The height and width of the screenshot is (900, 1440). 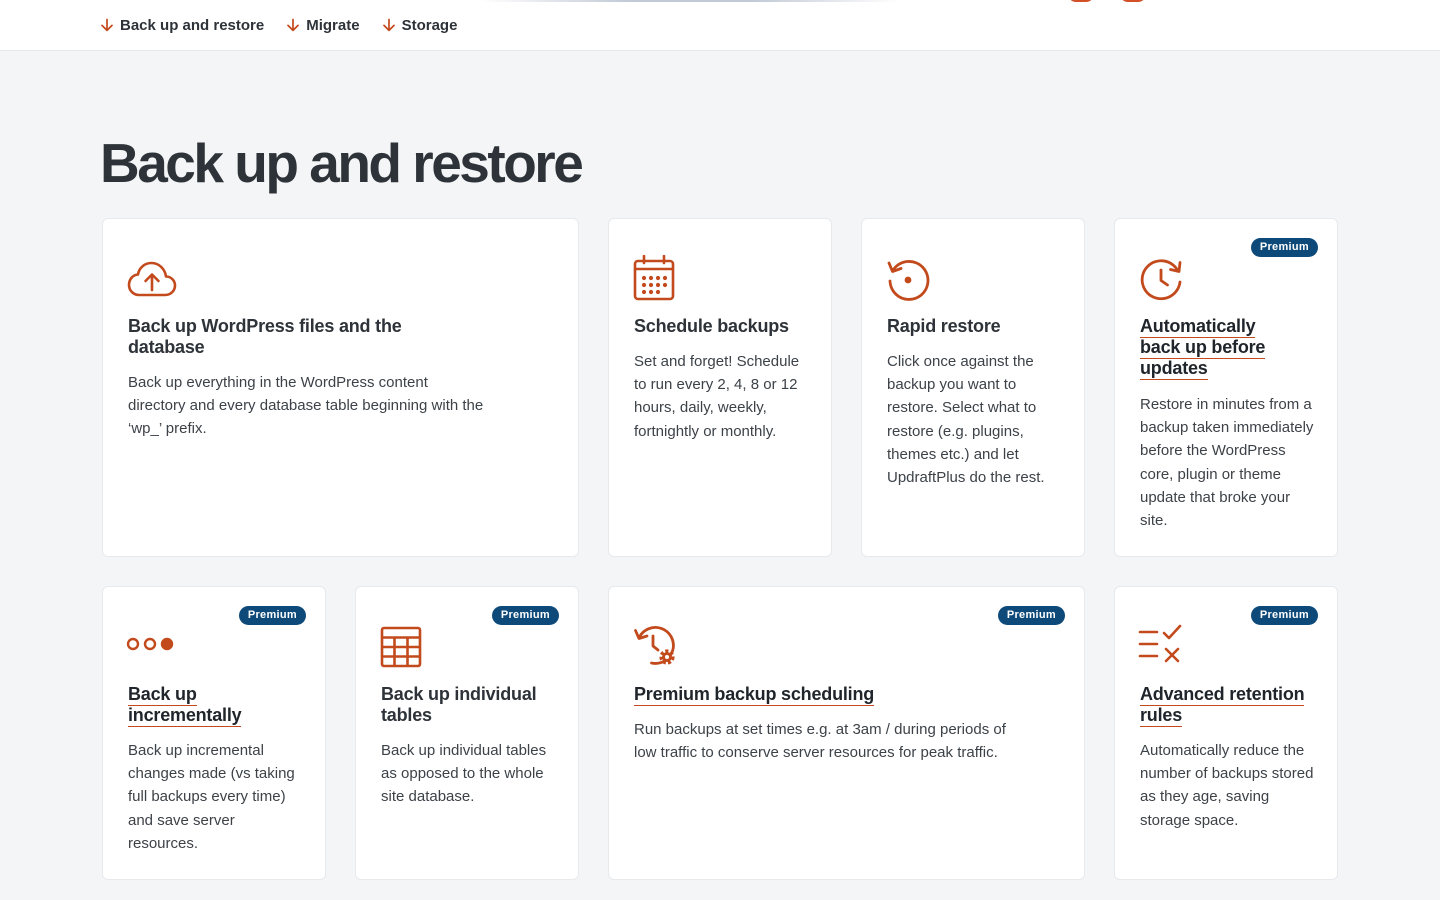 What do you see at coordinates (1164, 279) in the screenshot?
I see `clock-refresh-icon` at bounding box center [1164, 279].